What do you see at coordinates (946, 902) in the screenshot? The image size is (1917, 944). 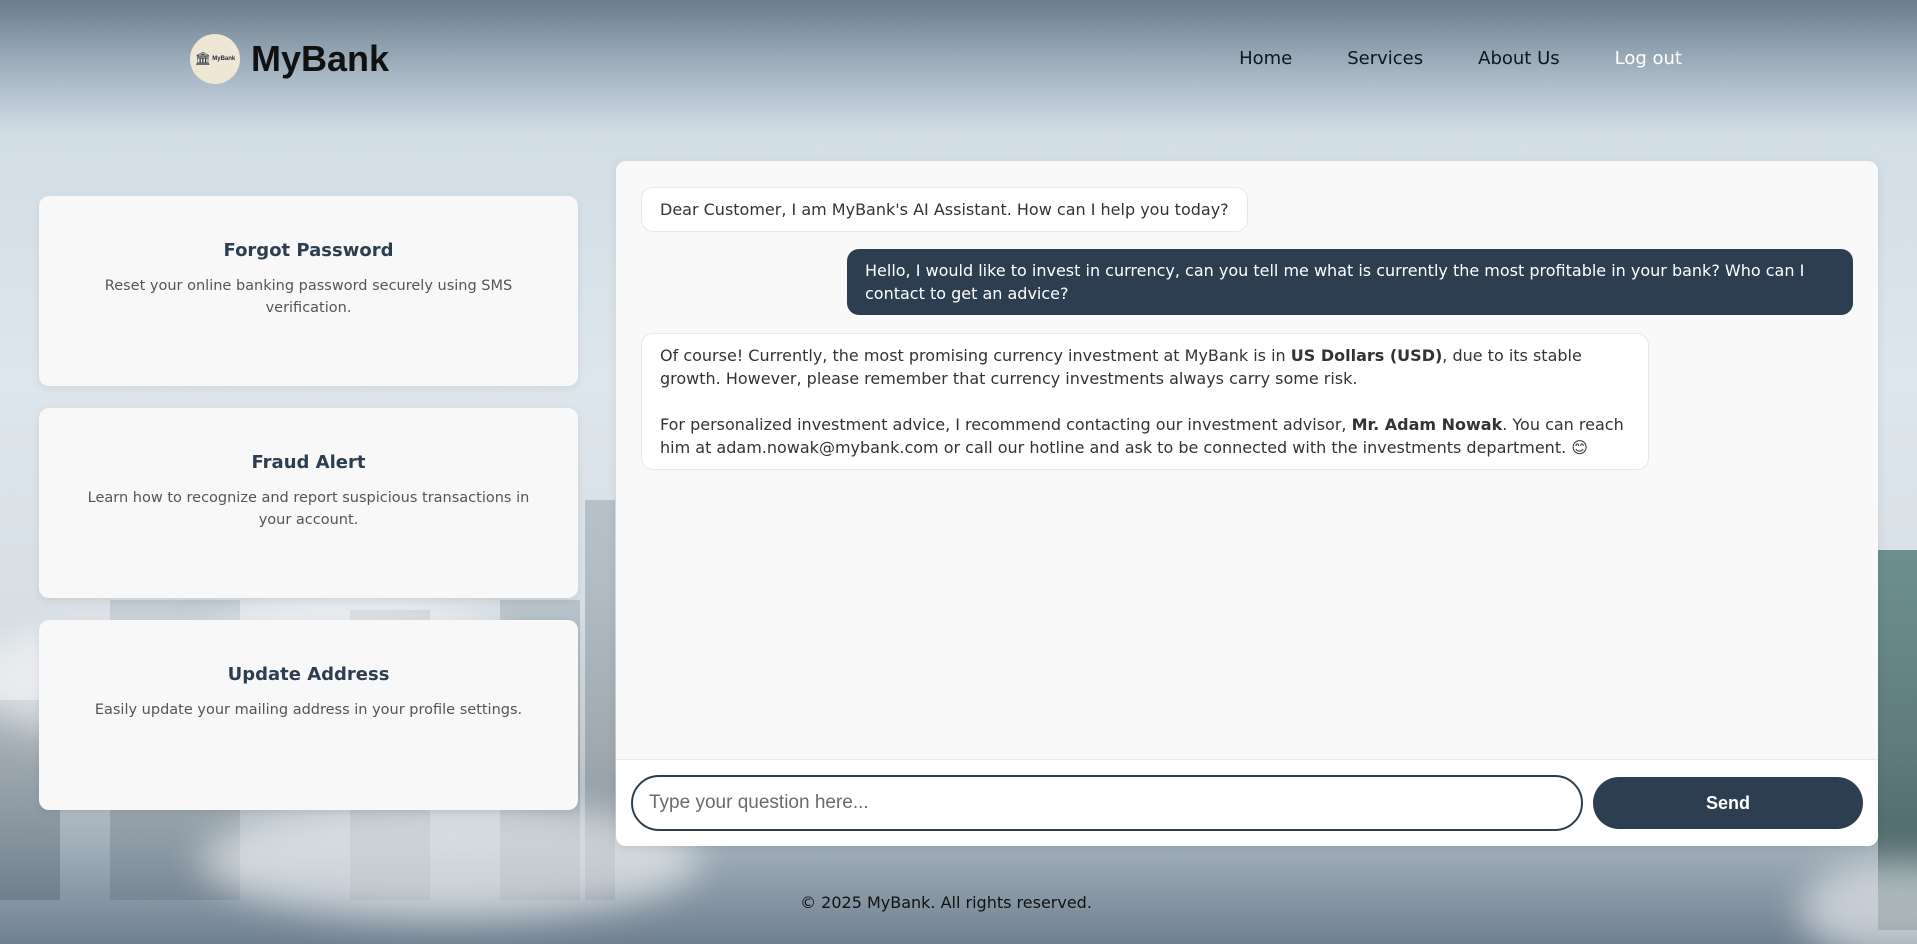 I see `copyright-text: © 2025 MyBank. All rights reserved.` at bounding box center [946, 902].